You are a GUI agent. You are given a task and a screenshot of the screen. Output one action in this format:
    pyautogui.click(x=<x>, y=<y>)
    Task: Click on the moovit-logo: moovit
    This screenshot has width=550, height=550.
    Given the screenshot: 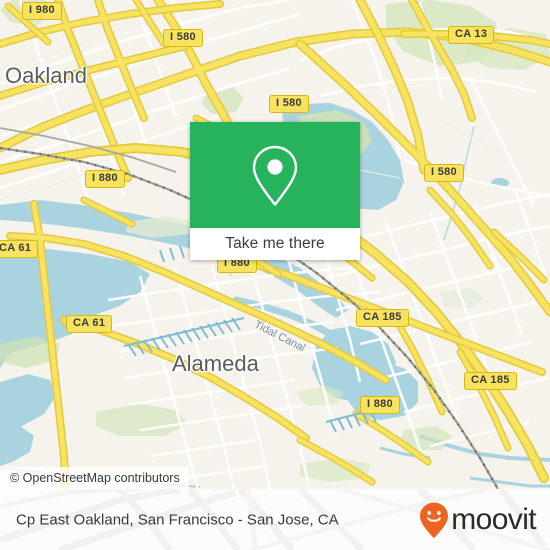 What is the action you would take?
    pyautogui.click(x=478, y=520)
    